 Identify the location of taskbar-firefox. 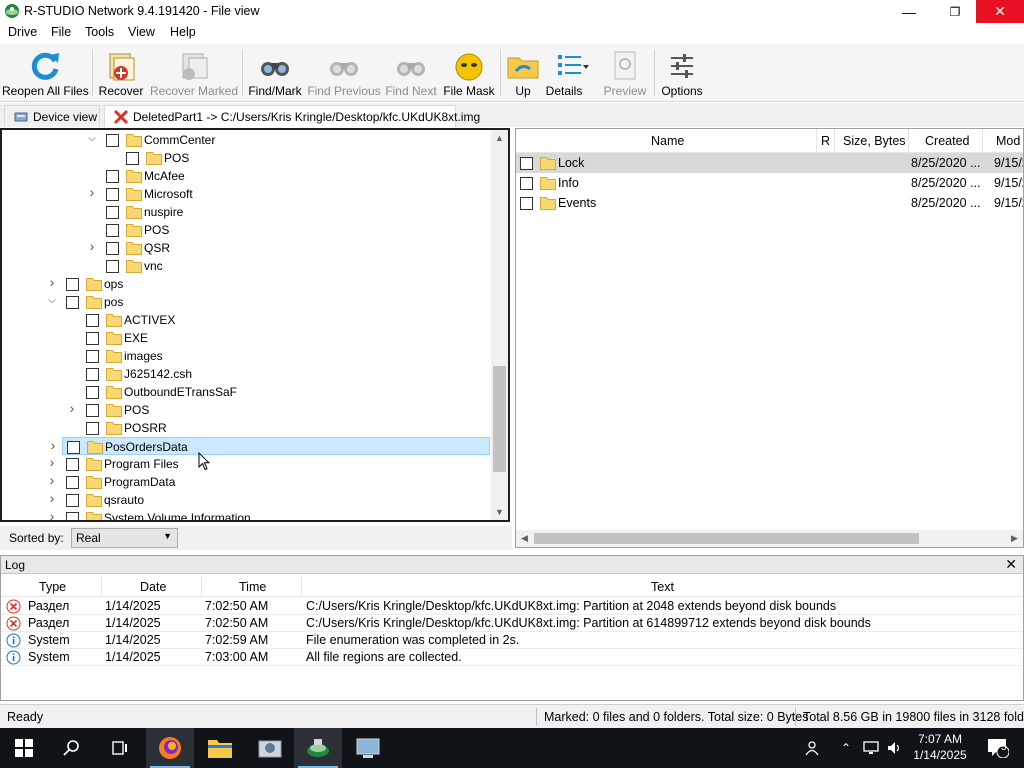
(170, 748).